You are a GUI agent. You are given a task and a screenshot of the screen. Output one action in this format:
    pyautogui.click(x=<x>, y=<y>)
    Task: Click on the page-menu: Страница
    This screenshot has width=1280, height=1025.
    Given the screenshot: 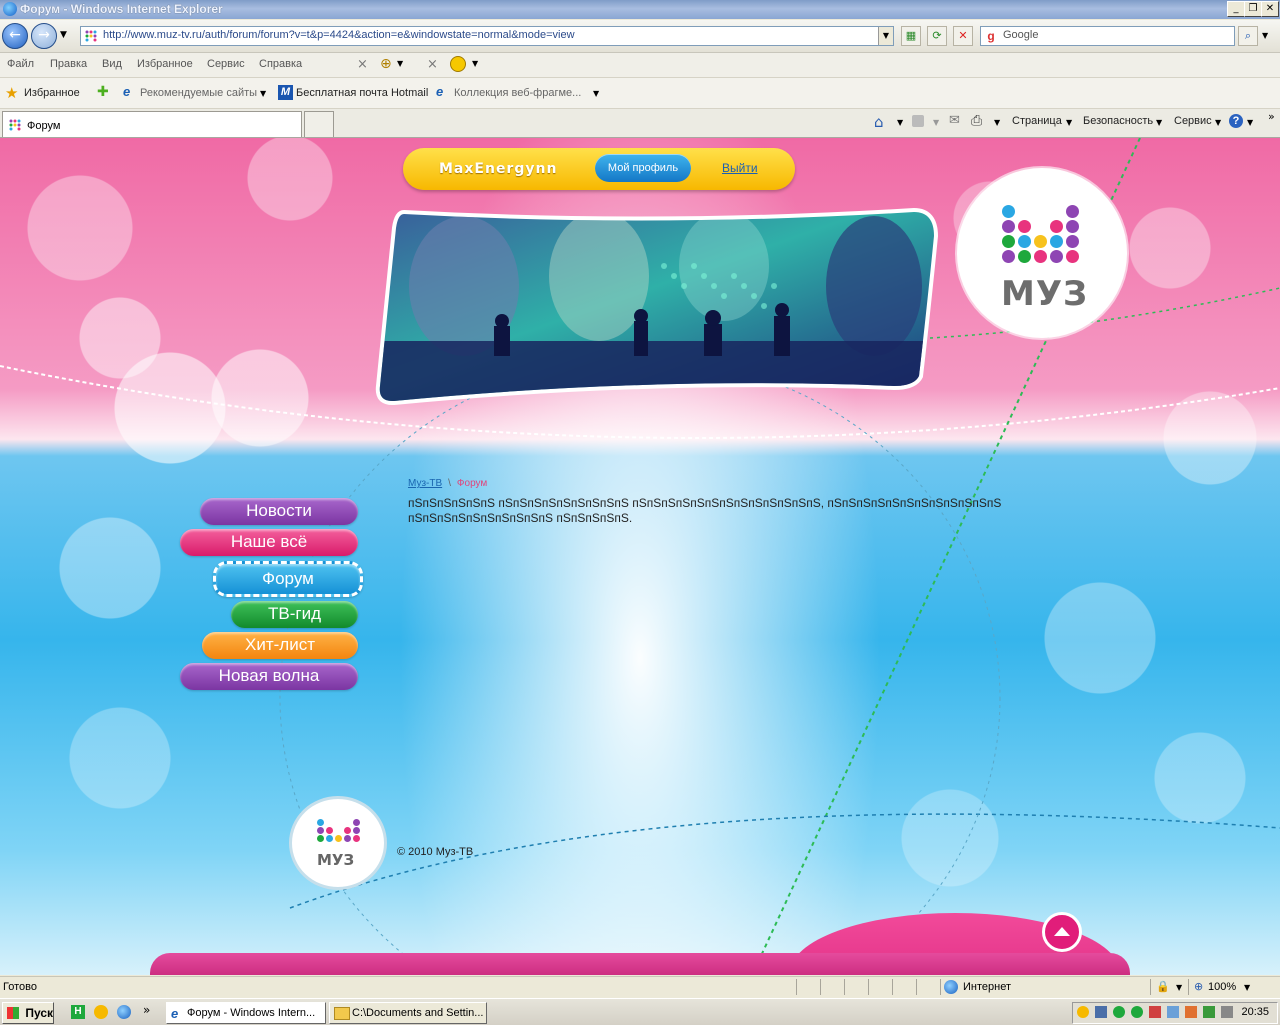 What is the action you would take?
    pyautogui.click(x=1037, y=121)
    